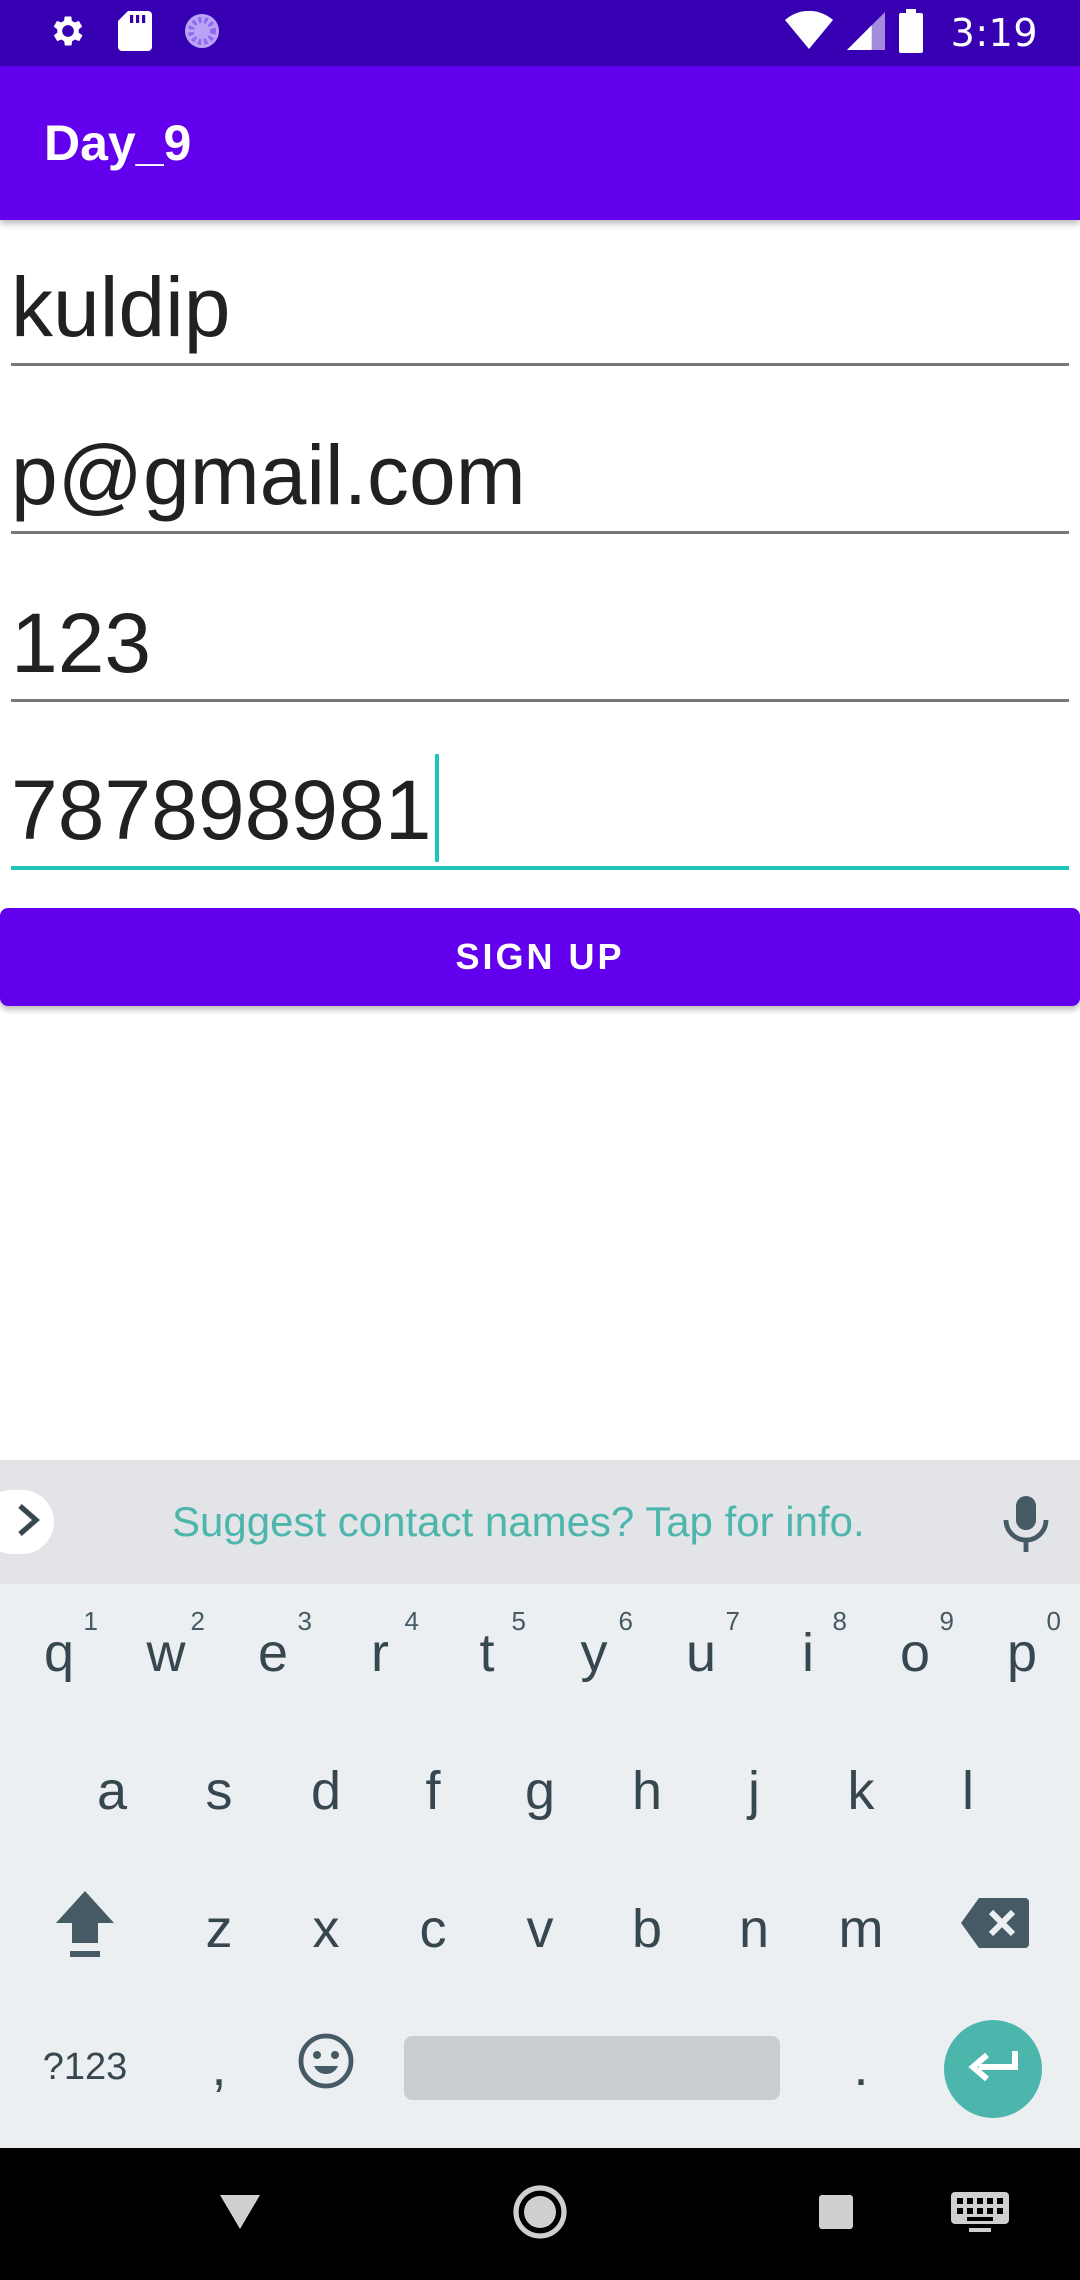 The width and height of the screenshot is (1080, 2280). What do you see at coordinates (592, 2068) in the screenshot?
I see `space-key` at bounding box center [592, 2068].